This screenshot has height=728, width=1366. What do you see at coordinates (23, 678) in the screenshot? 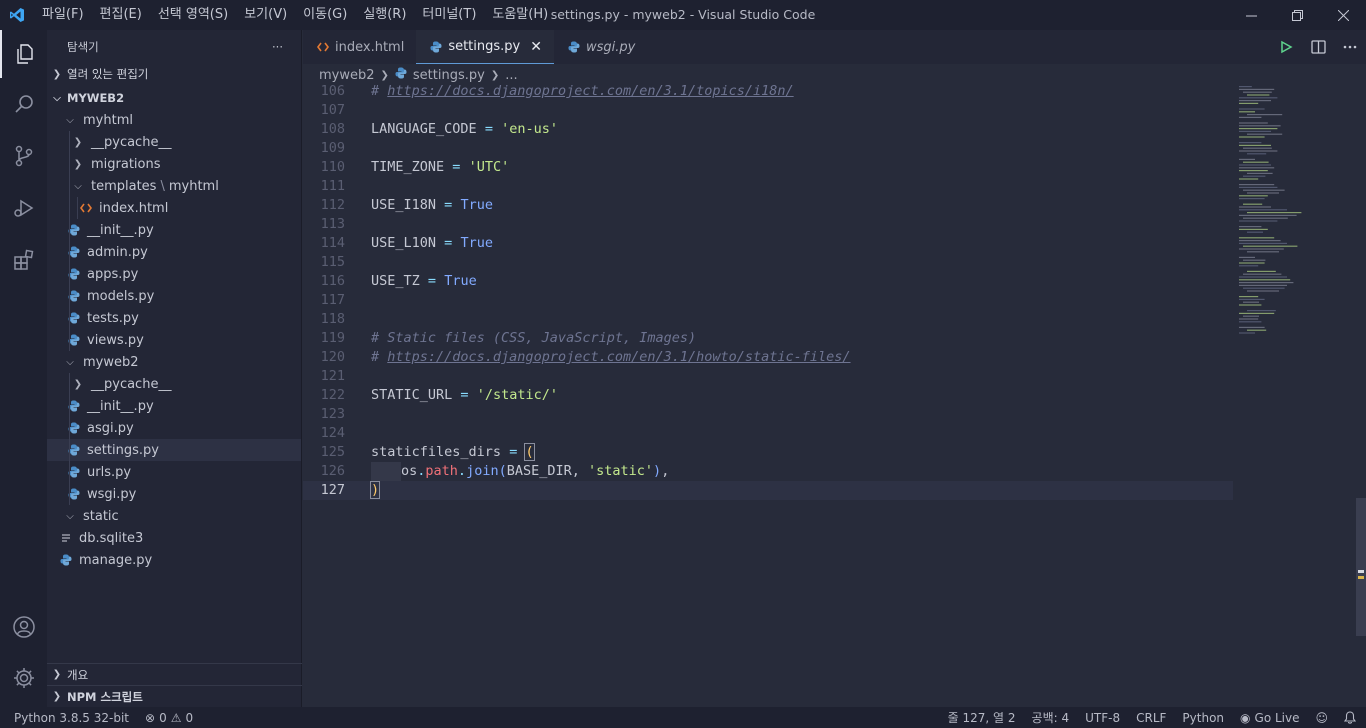
I see `manage-gear-icon` at bounding box center [23, 678].